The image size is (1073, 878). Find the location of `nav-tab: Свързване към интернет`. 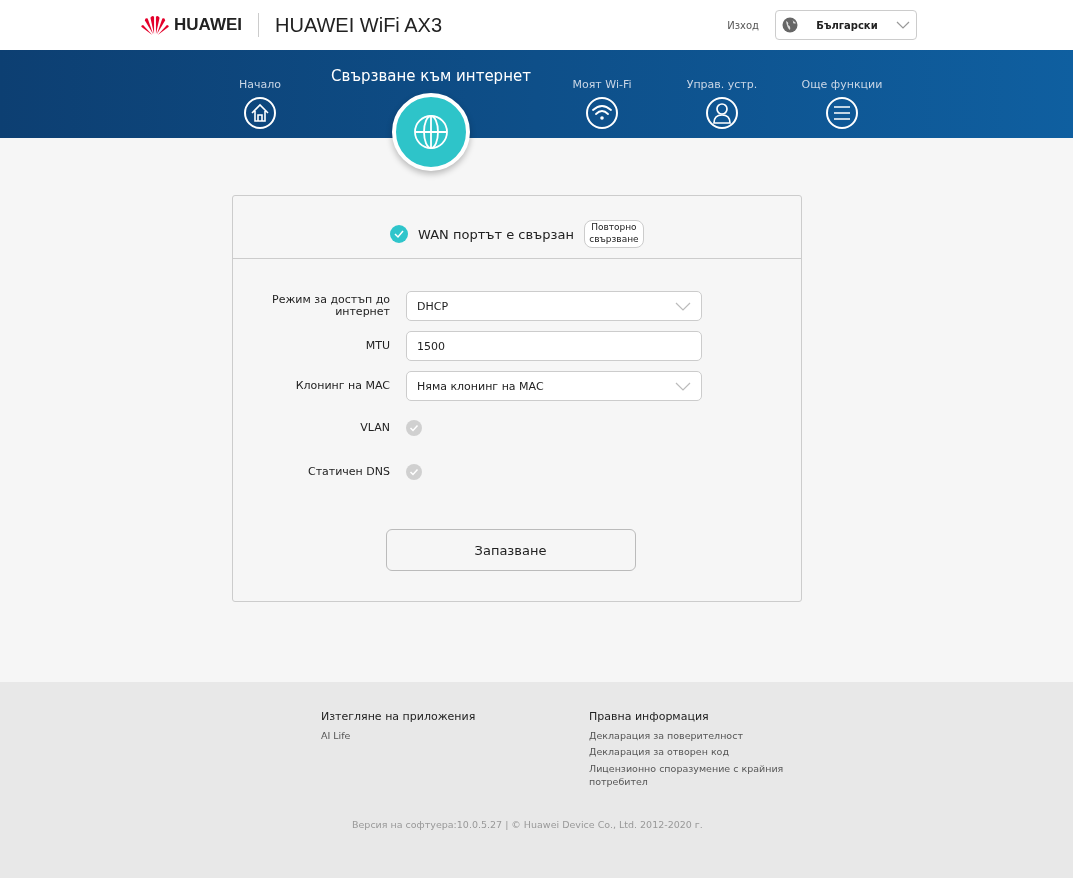

nav-tab: Свързване към интернет is located at coordinates (431, 110).